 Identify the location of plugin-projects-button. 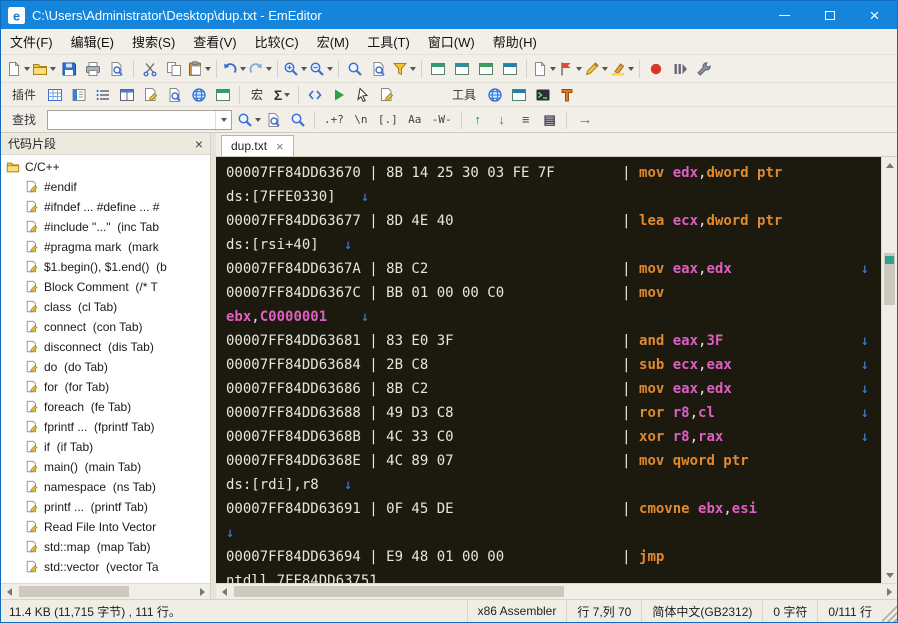
(223, 95).